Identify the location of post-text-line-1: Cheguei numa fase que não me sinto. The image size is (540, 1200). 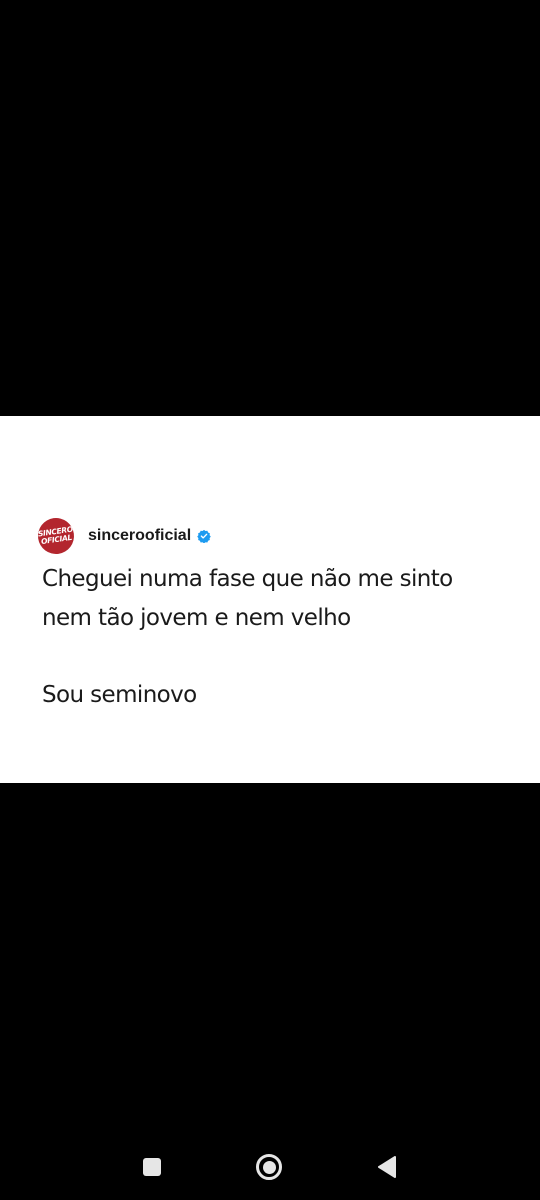
(247, 579).